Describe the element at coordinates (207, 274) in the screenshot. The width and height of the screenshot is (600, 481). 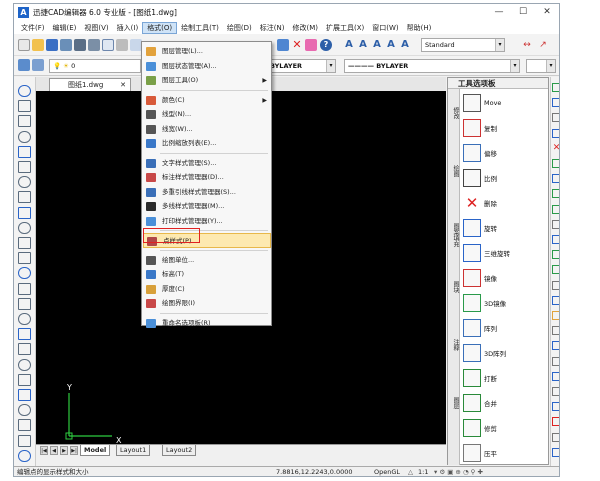
I see `format-menu-item: 标高(T)` at that location.